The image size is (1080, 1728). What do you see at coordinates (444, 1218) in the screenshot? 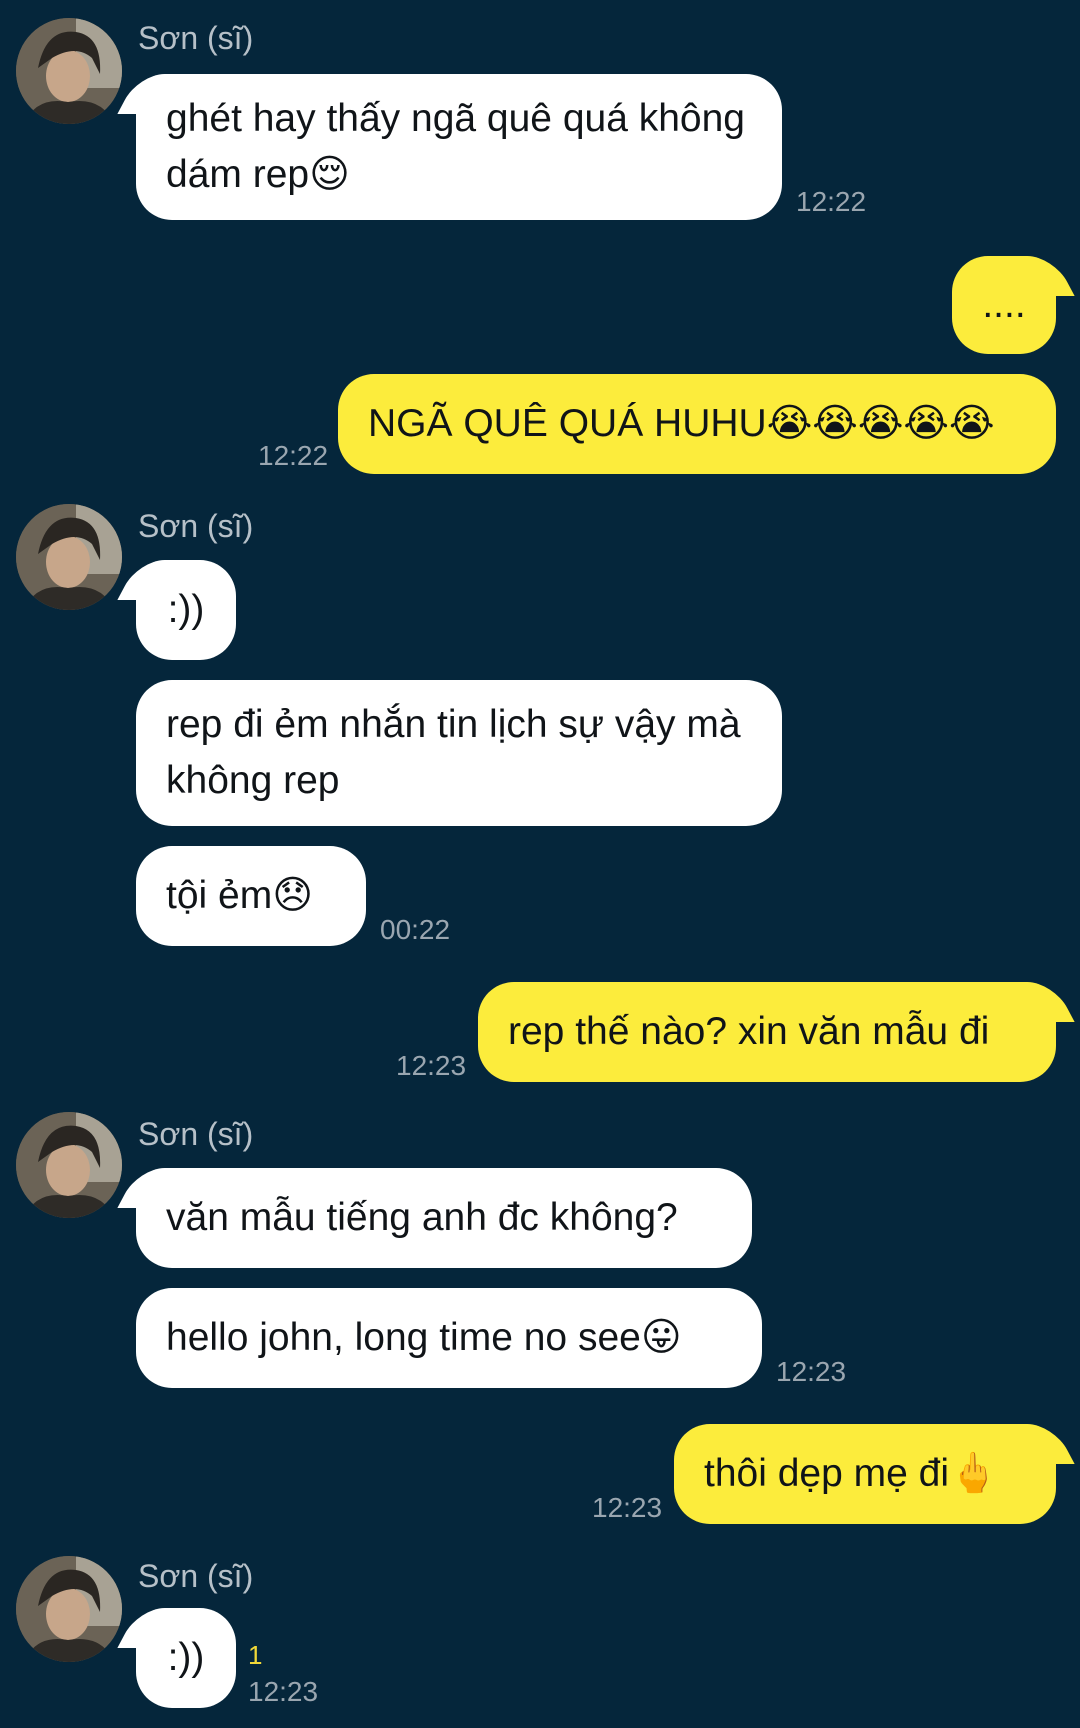
I see `message-bubble-received: văn mẫu tiếng anh đc không?` at bounding box center [444, 1218].